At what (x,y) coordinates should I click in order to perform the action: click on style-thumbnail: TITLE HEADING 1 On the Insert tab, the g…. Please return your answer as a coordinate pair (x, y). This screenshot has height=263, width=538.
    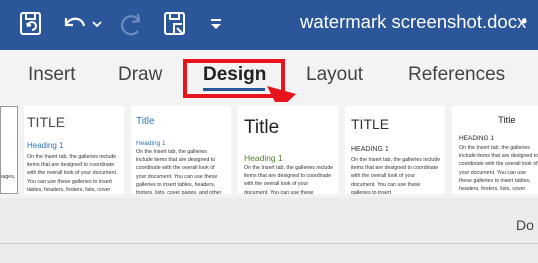
    Looking at the image, I should click on (395, 150).